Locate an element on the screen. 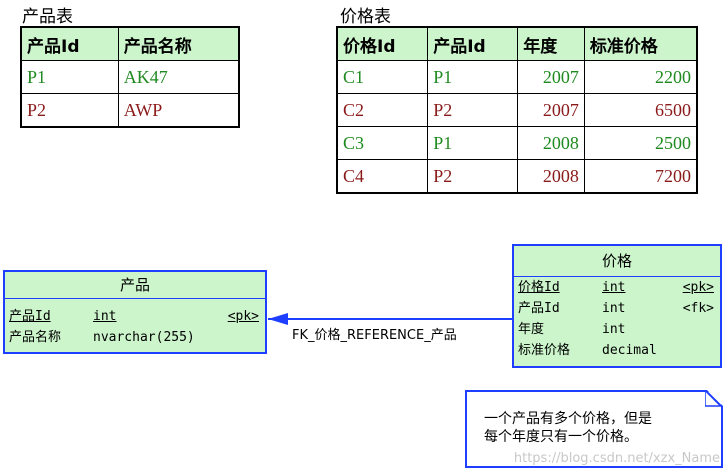 The width and height of the screenshot is (726, 472). note-line: 每个年度只有一个价格。 is located at coordinates (561, 437).